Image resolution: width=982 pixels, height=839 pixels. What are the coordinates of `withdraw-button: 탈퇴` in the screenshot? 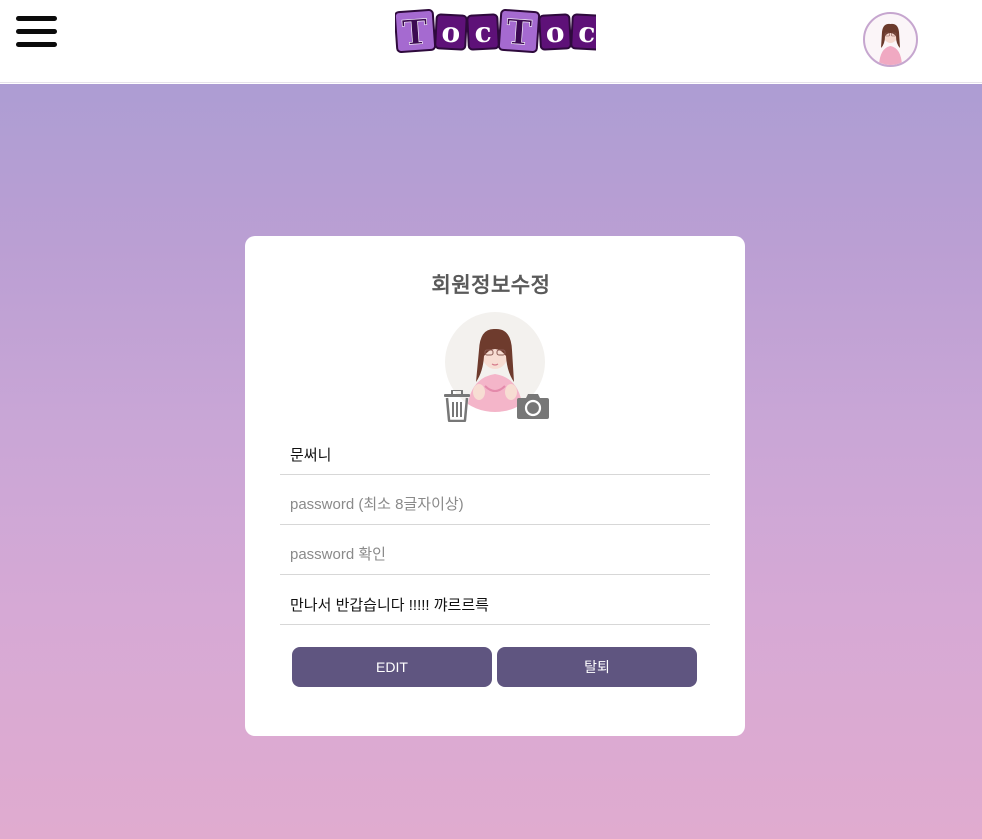 It's located at (597, 667).